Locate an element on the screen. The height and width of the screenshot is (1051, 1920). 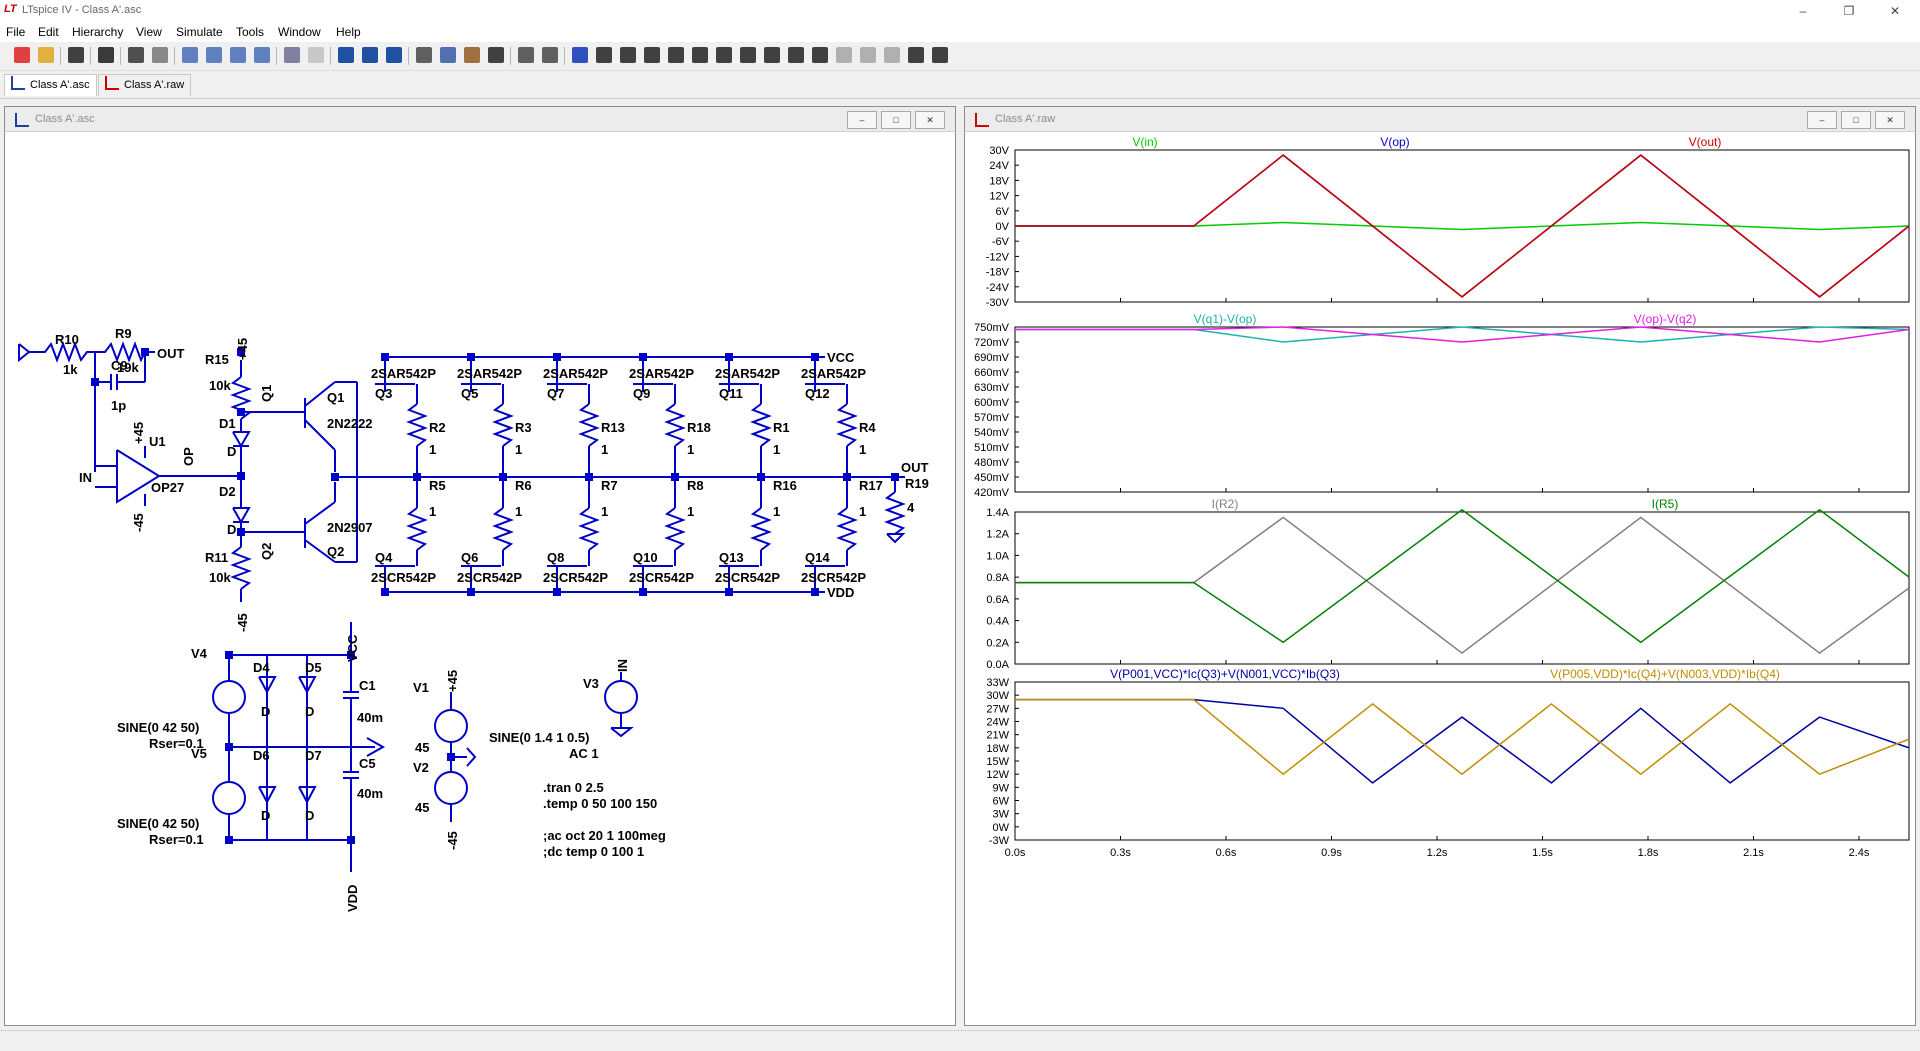
menu-view: View is located at coordinates (149, 32).